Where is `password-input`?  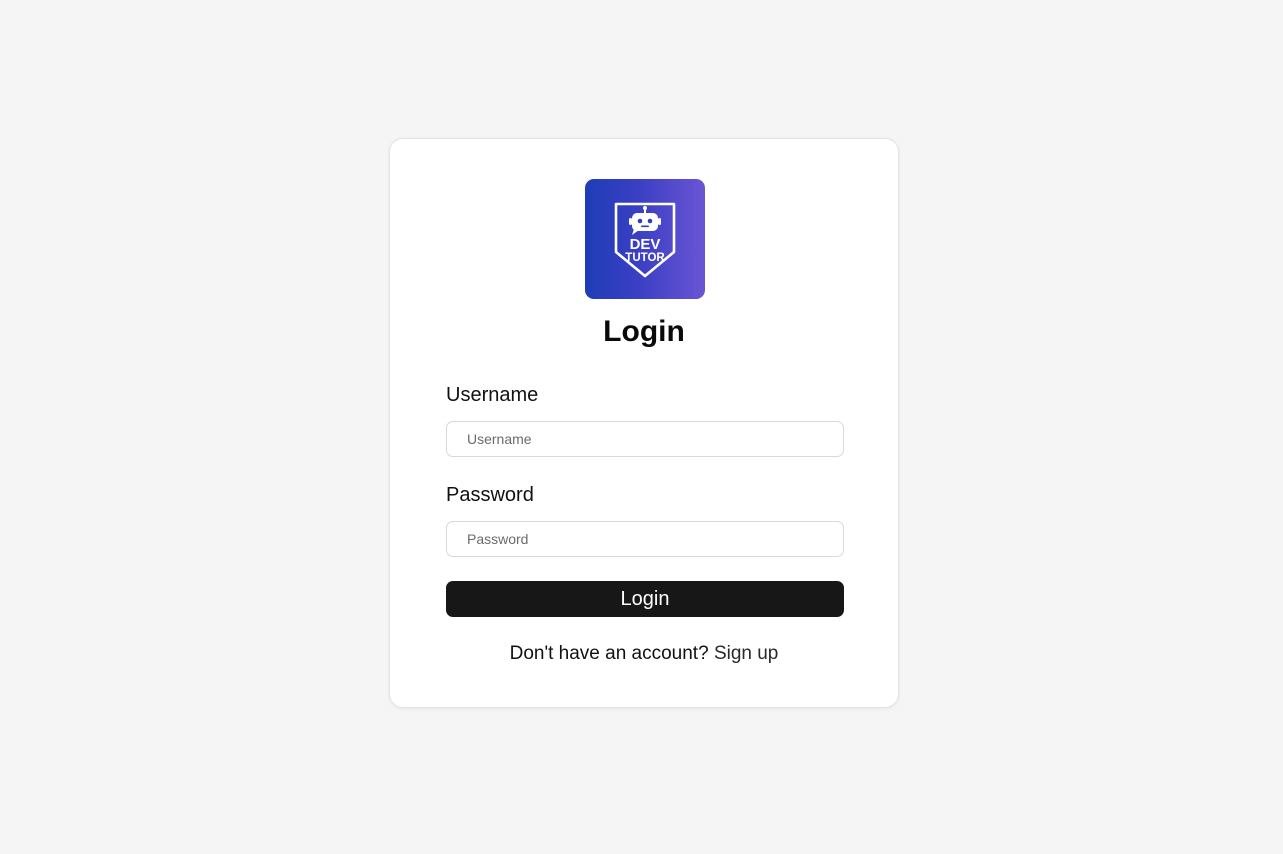 password-input is located at coordinates (645, 539).